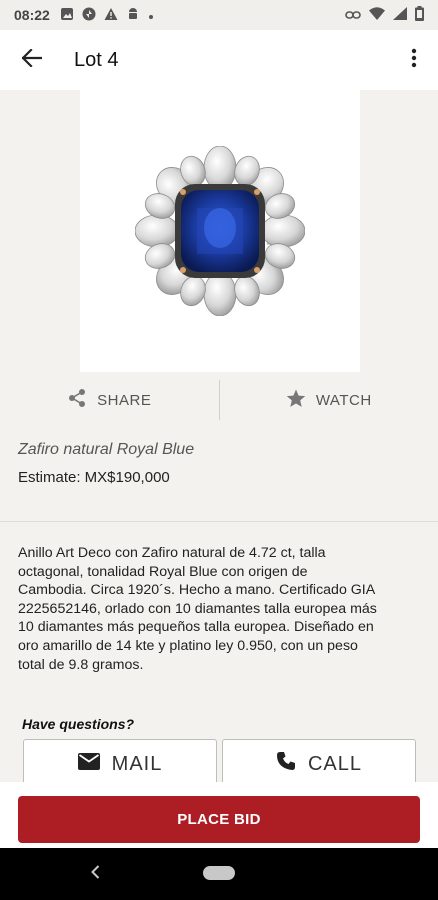  I want to click on warning-icon, so click(111, 15).